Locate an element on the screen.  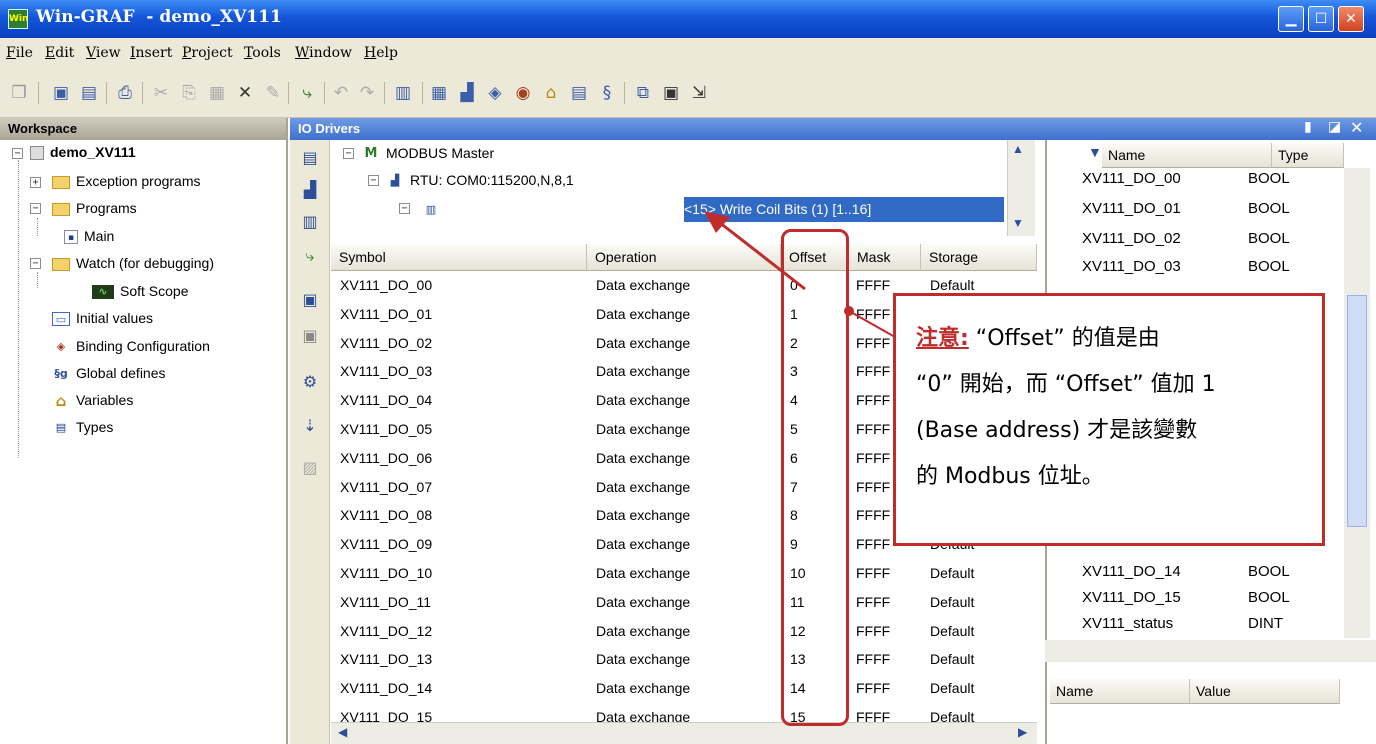
cell-symbol: XV111_DO_09 is located at coordinates (386, 544).